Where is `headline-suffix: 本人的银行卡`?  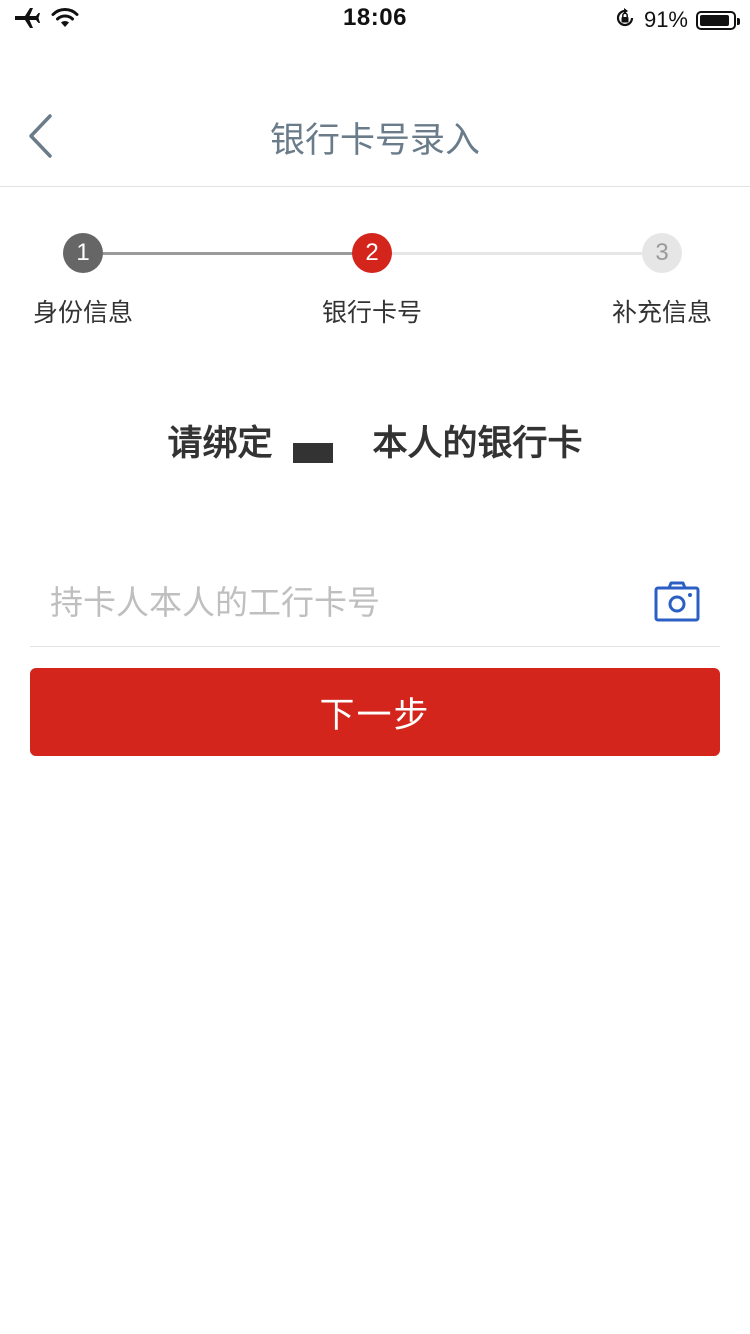 headline-suffix: 本人的银行卡 is located at coordinates (477, 443).